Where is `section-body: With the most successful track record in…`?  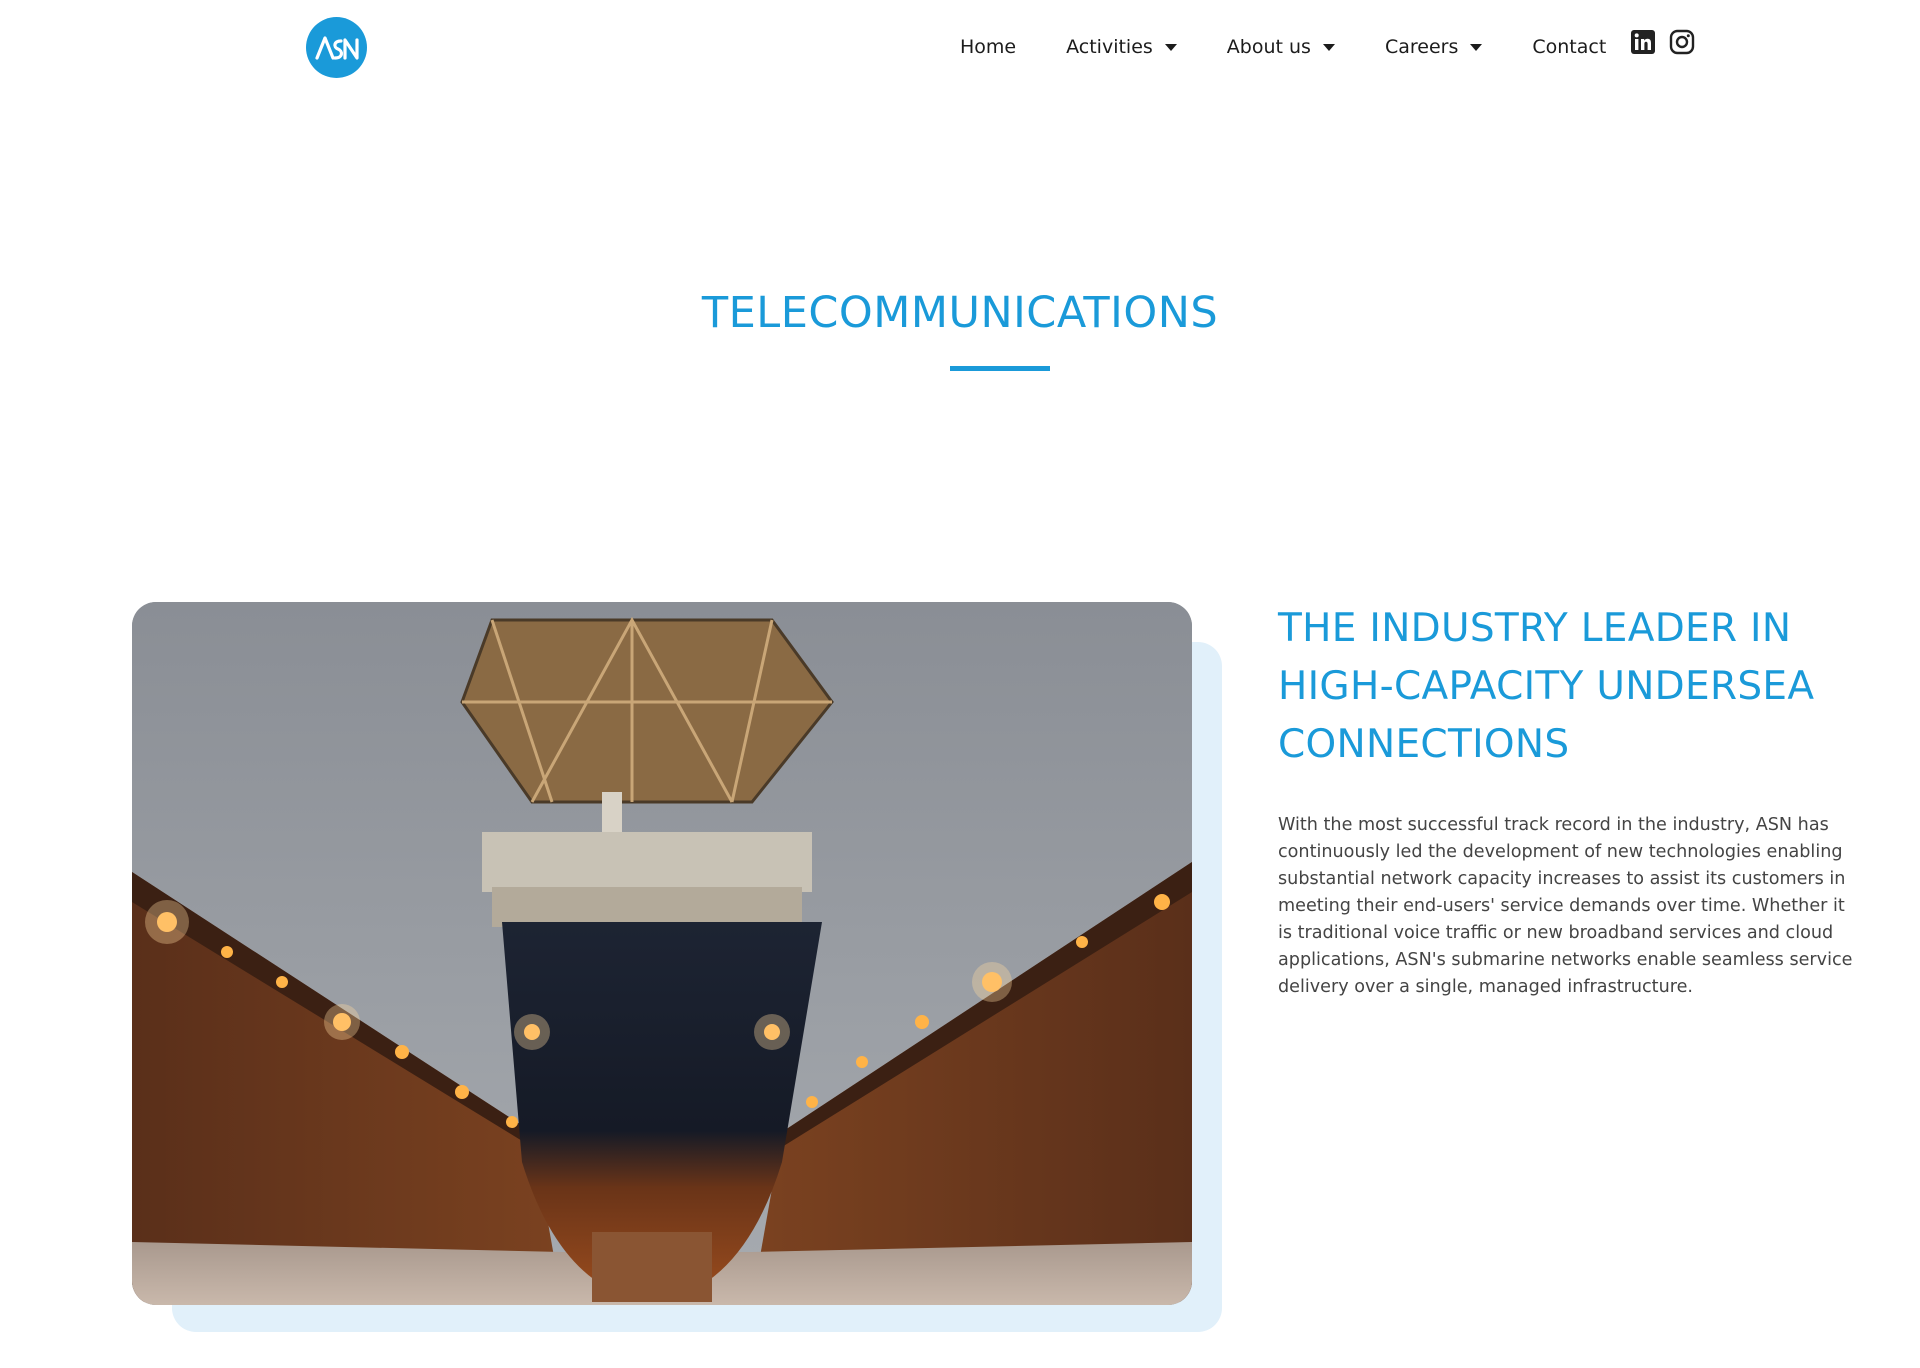 section-body: With the most successful track record in… is located at coordinates (1565, 906).